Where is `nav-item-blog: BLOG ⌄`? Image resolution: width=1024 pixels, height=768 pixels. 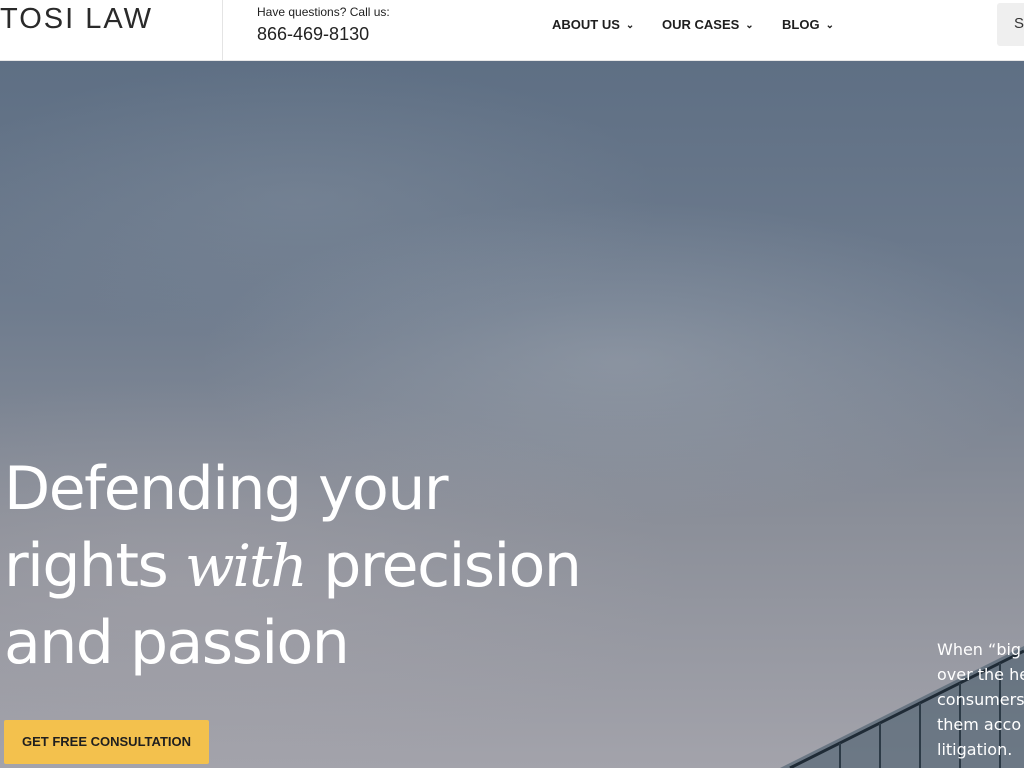
nav-item-blog: BLOG ⌄ is located at coordinates (808, 24).